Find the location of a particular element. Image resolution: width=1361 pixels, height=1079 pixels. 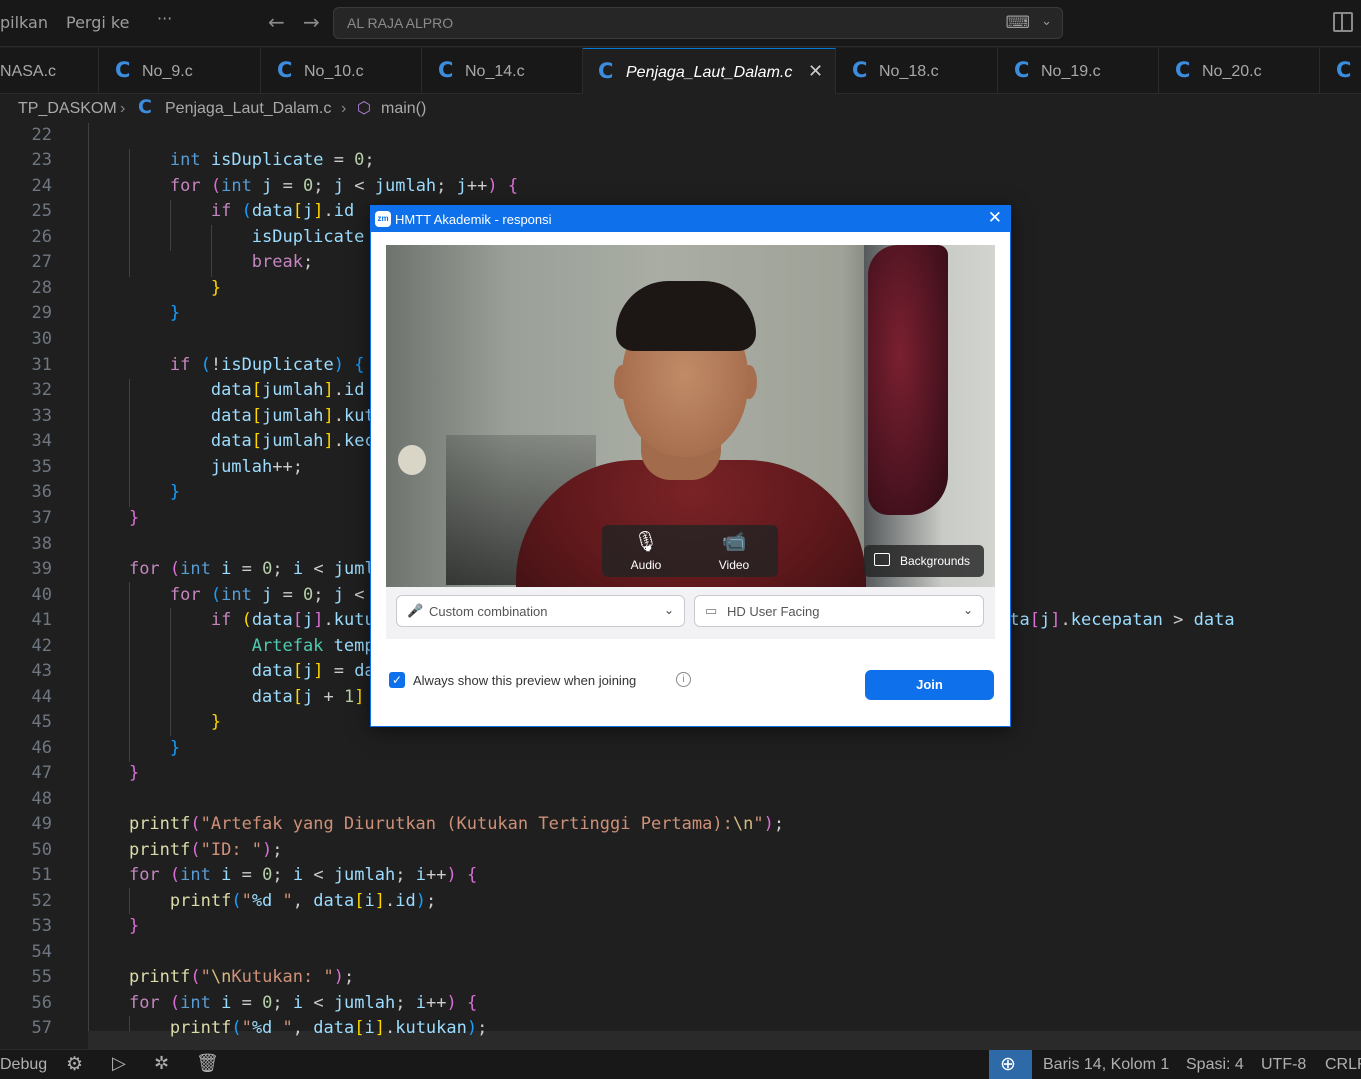

breadcrumb-folder: TP_DASKOM is located at coordinates (67, 109).